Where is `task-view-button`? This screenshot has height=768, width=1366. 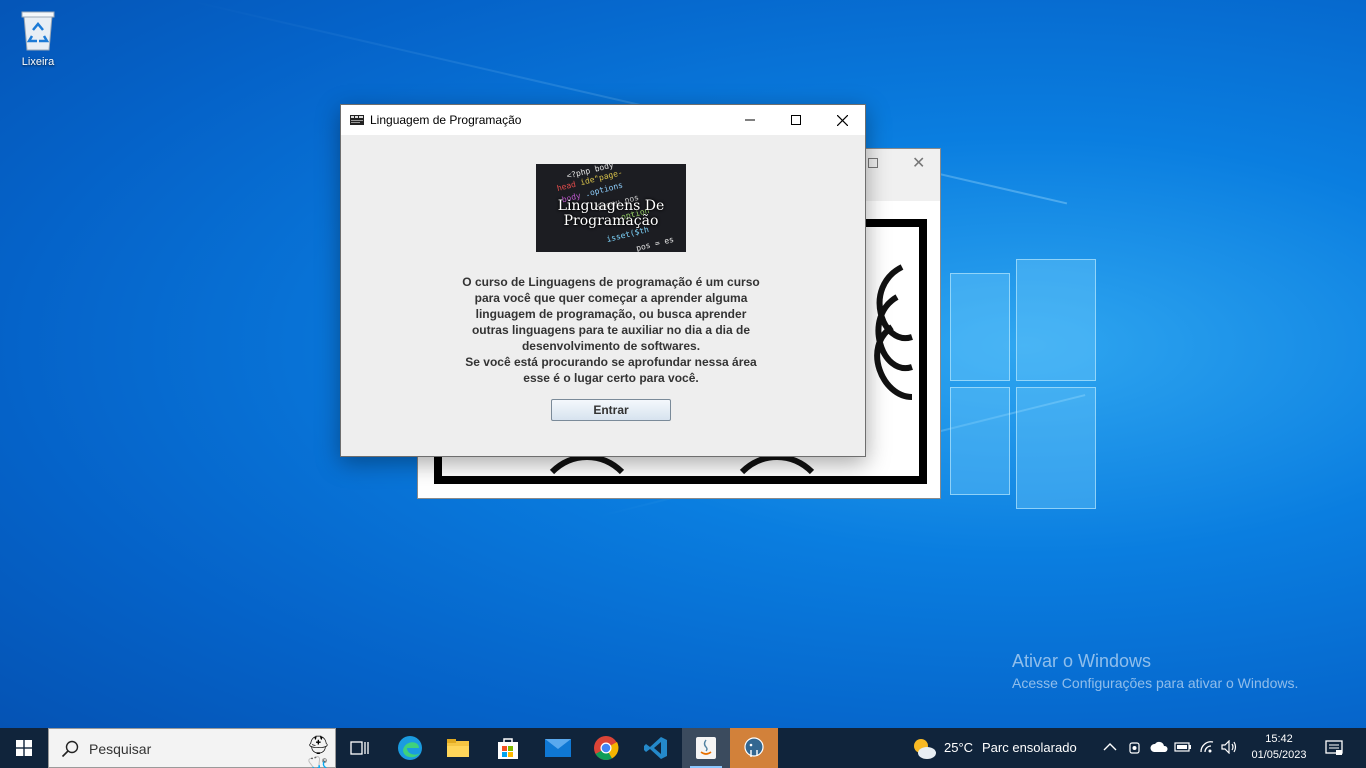
task-view-button is located at coordinates (360, 748).